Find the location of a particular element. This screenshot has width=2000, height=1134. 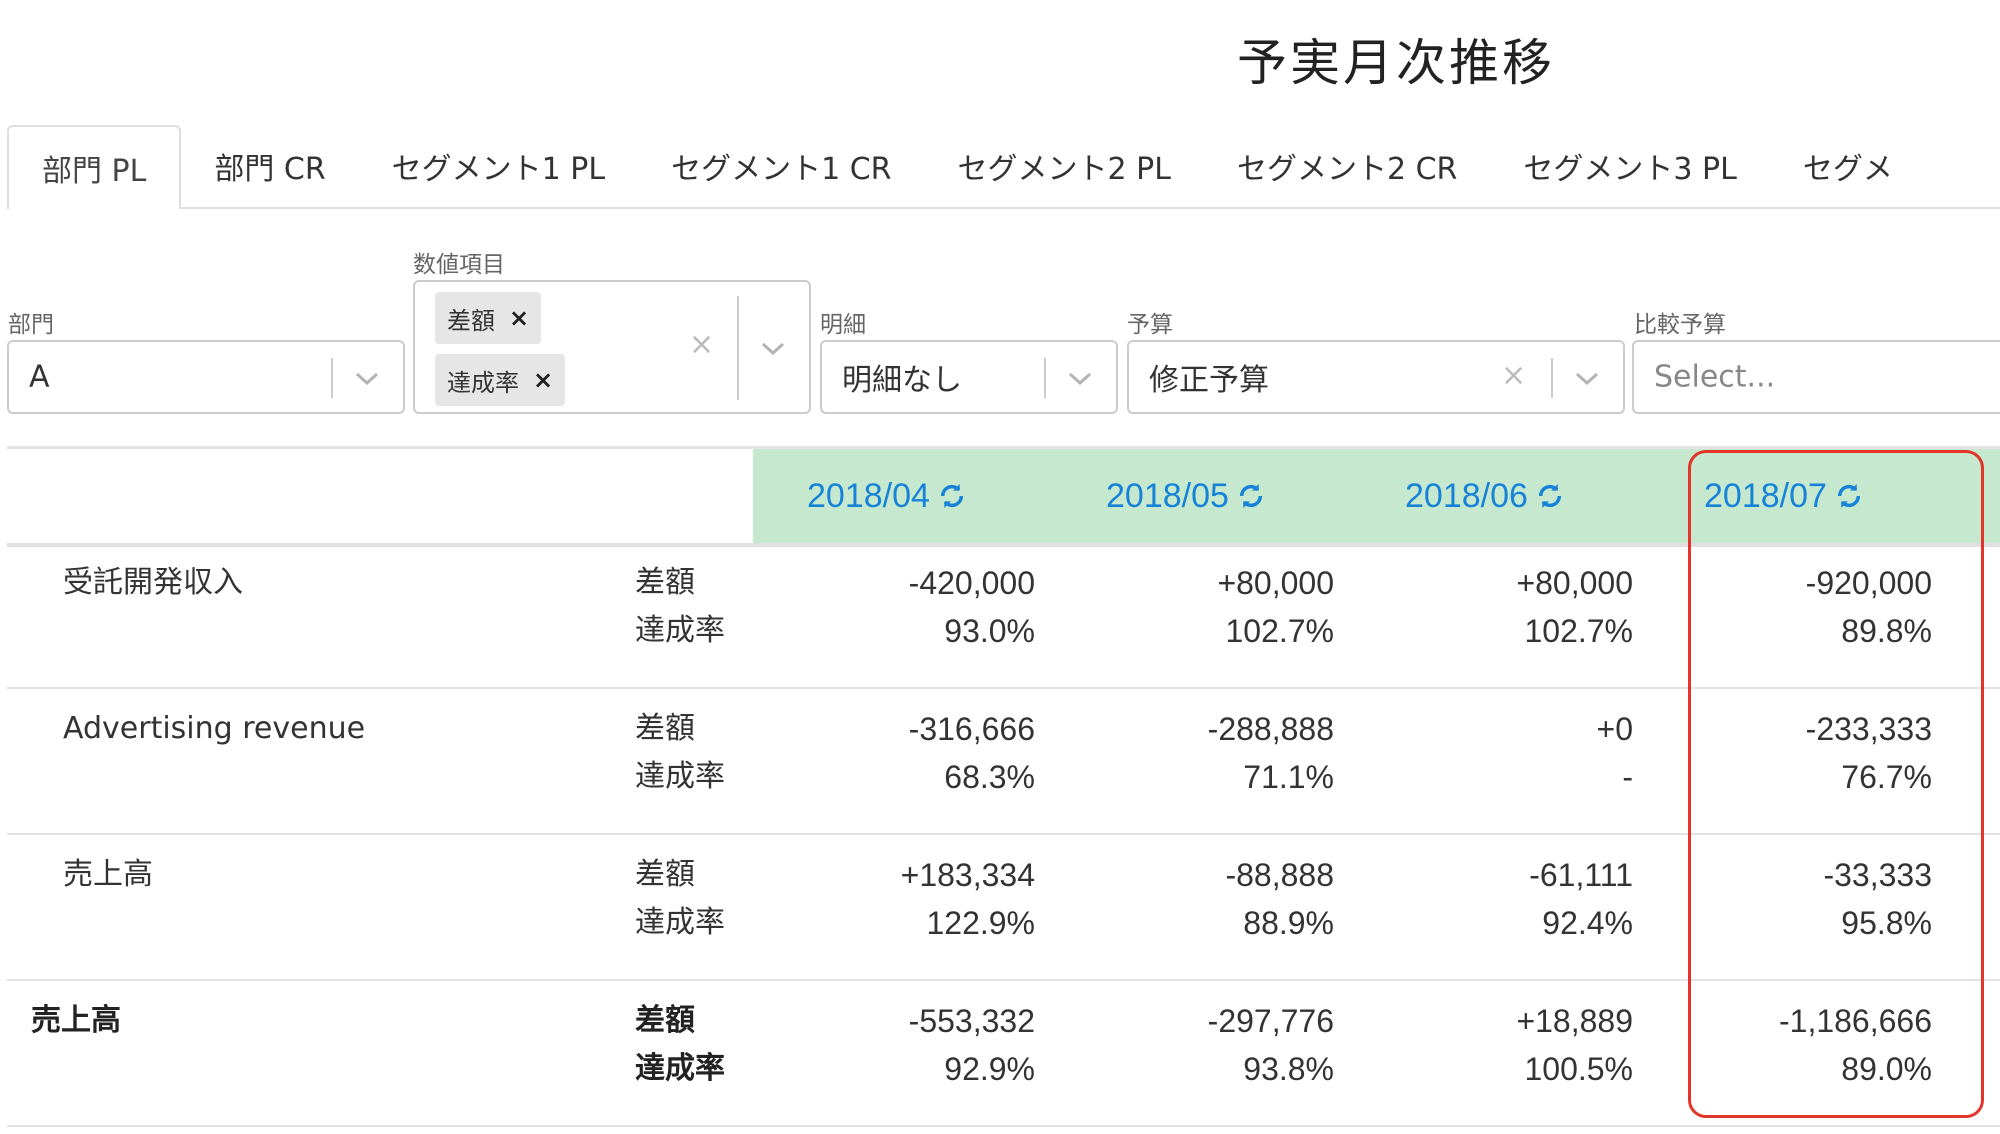

detail-select: 明細なし is located at coordinates (969, 377).